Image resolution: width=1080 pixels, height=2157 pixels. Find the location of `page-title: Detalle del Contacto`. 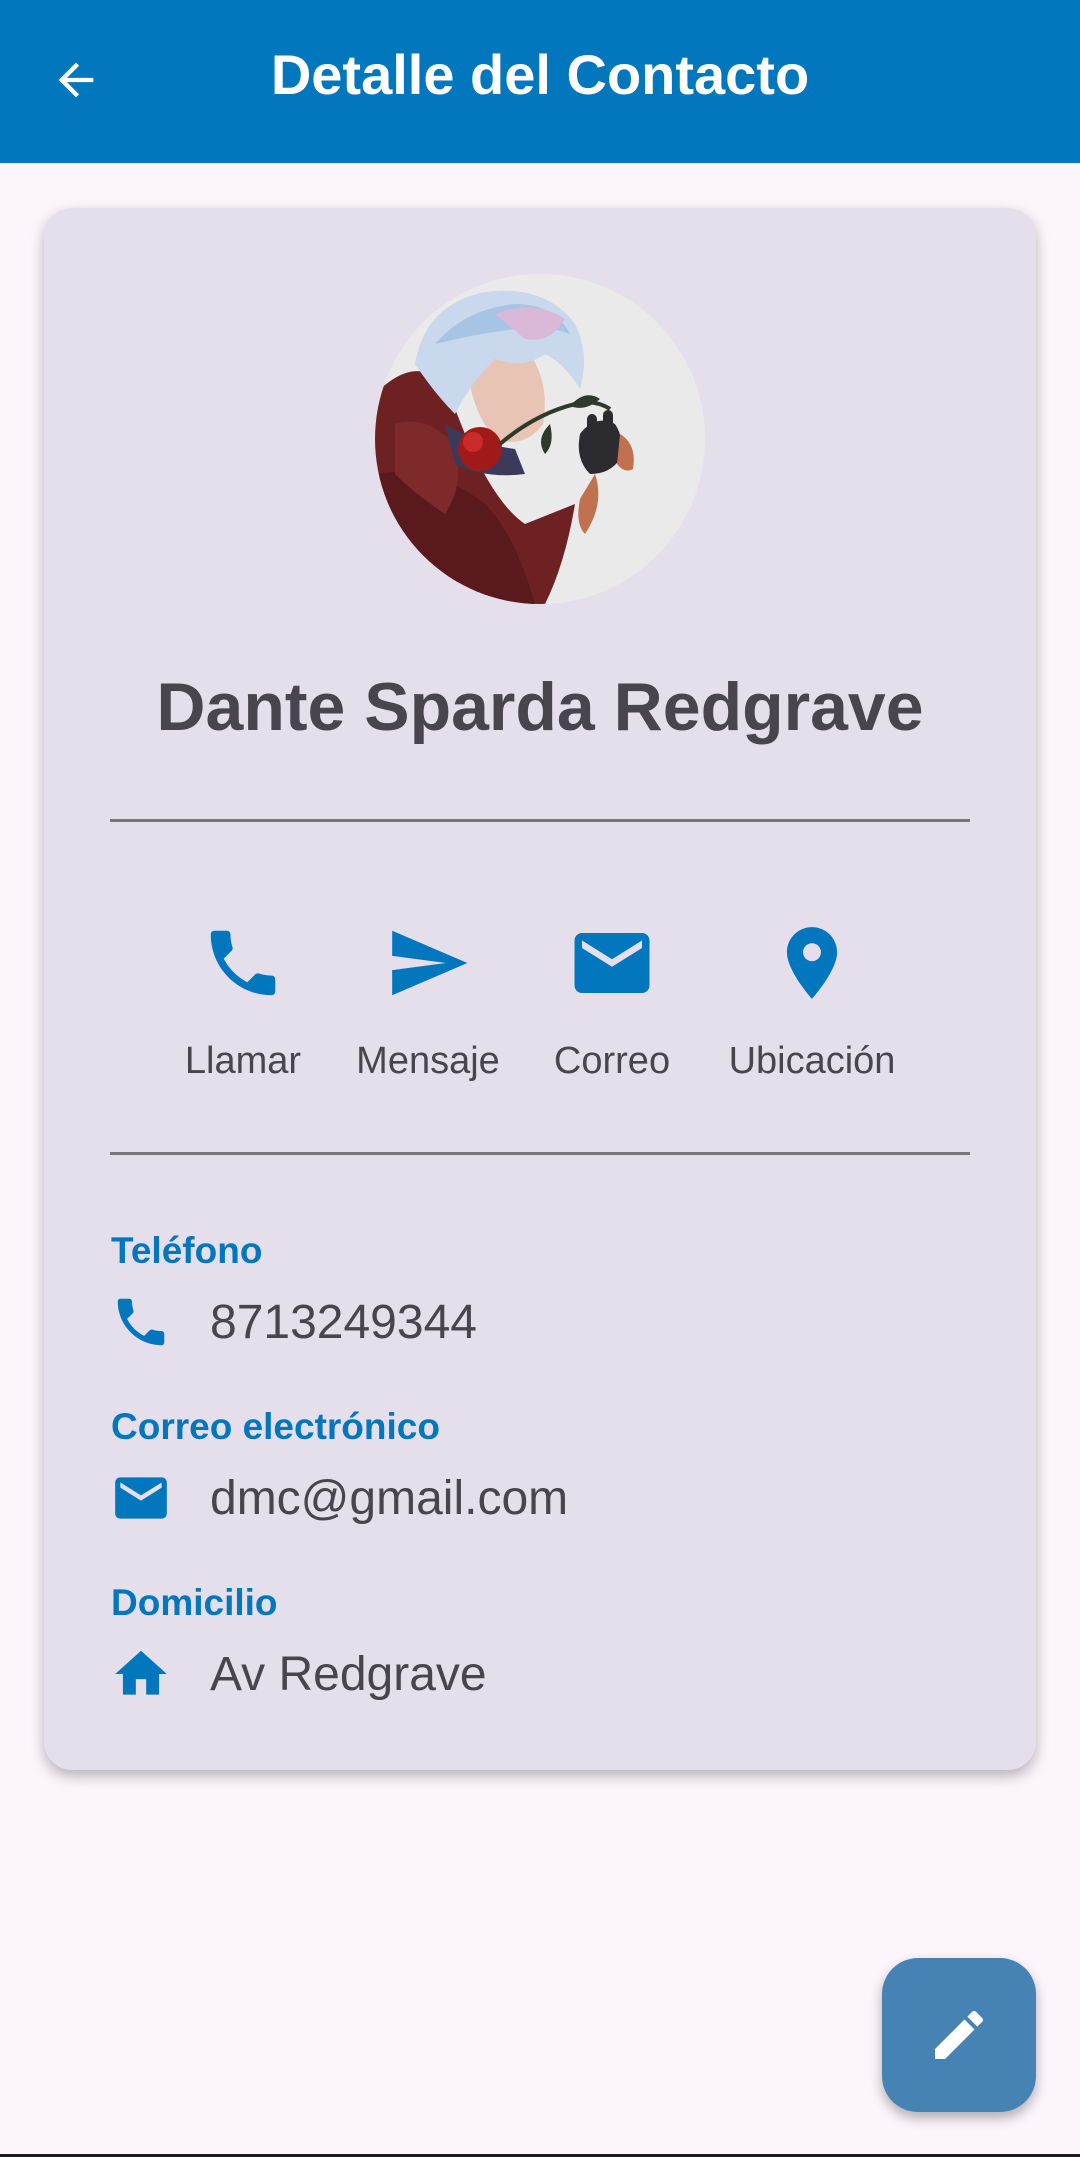

page-title: Detalle del Contacto is located at coordinates (540, 74).